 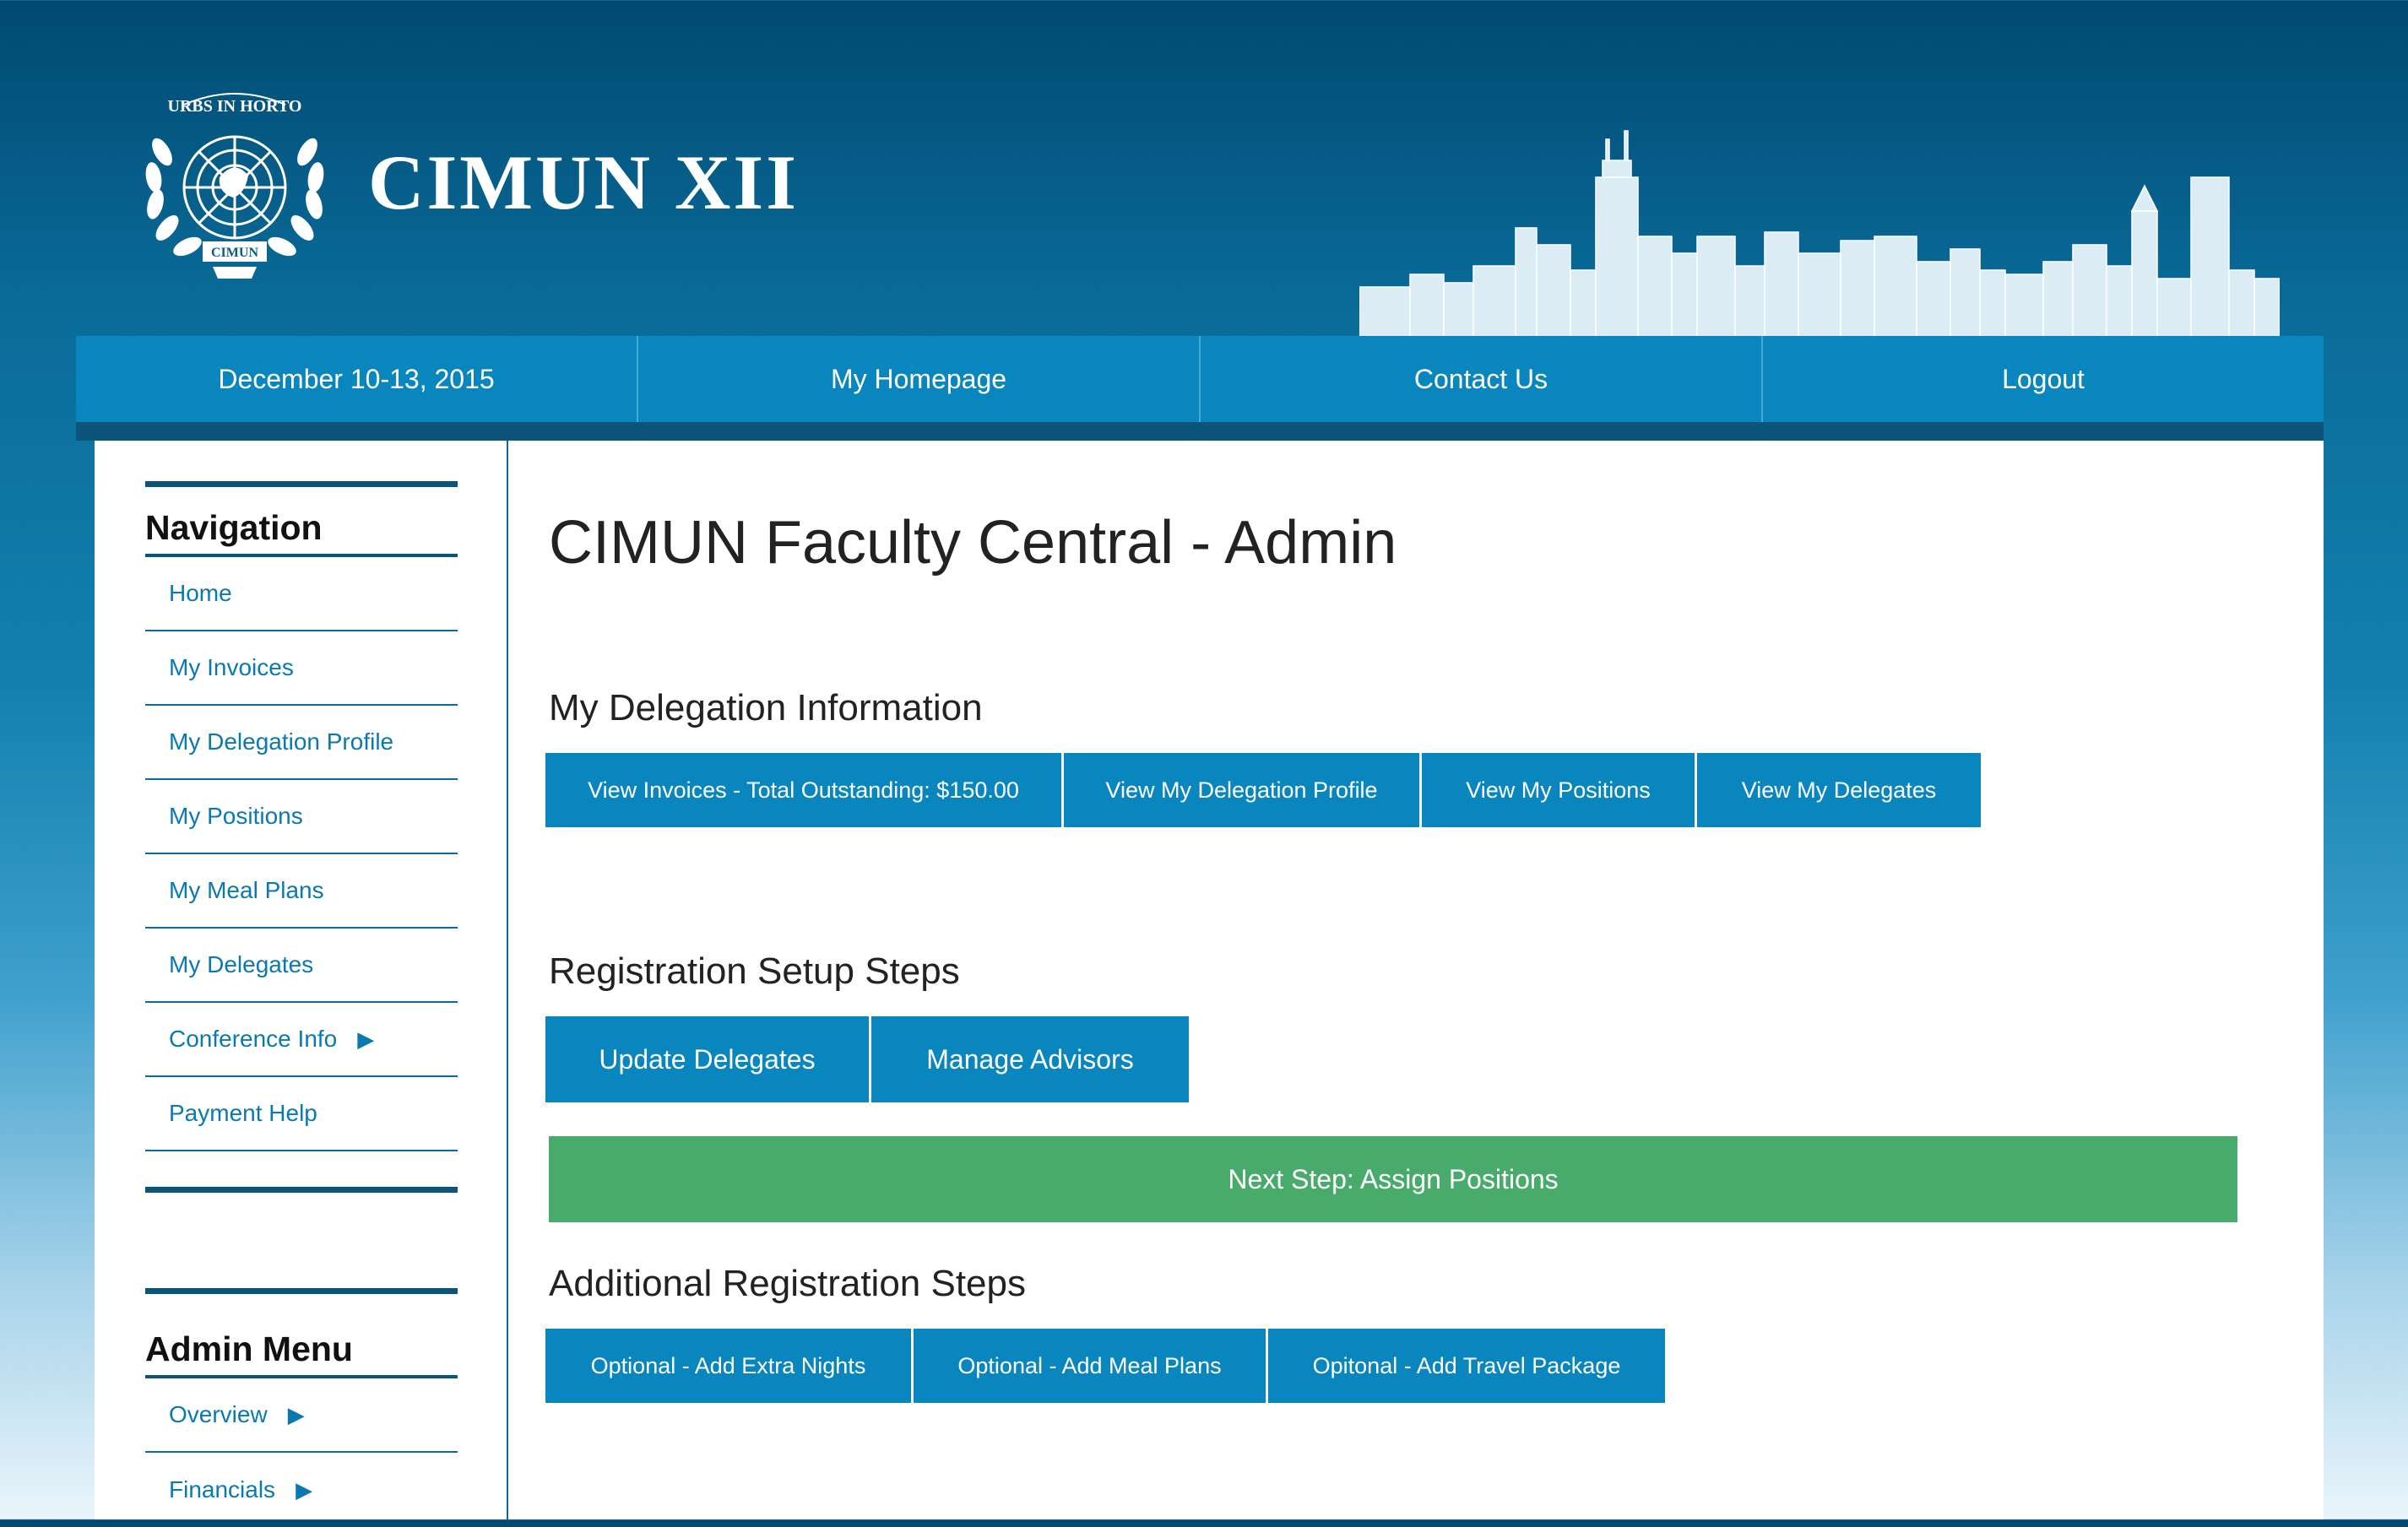 I want to click on sidebar-item-my-delegation-profile: My Delegation Profile, so click(x=302, y=743).